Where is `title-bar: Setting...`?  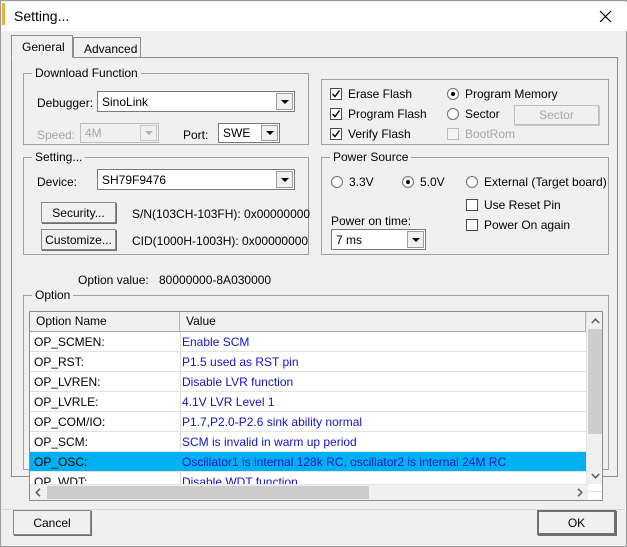 title-bar: Setting... is located at coordinates (314, 16).